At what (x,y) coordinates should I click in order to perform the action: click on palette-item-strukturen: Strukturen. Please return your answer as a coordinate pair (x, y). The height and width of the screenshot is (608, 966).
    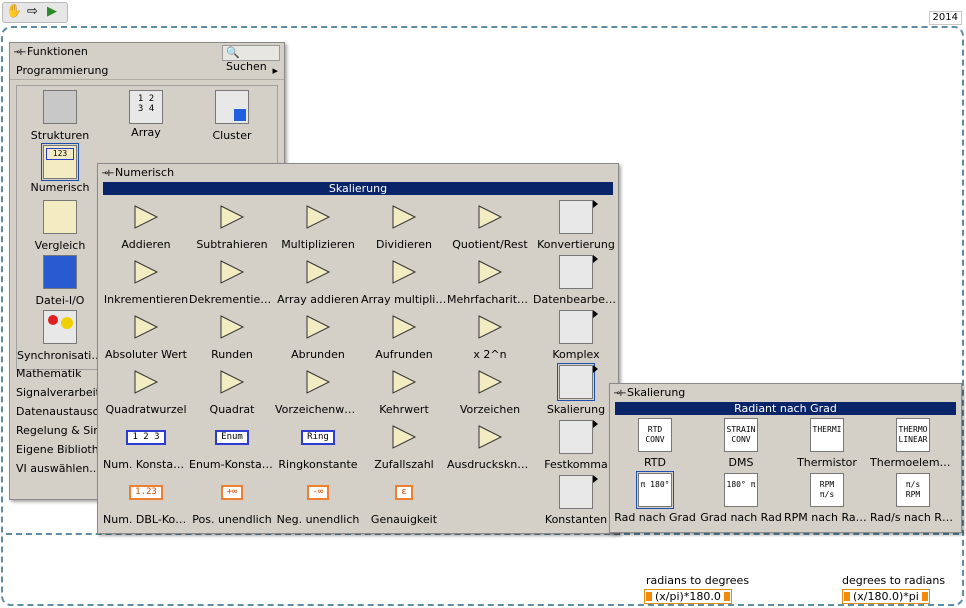
    Looking at the image, I should click on (60, 116).